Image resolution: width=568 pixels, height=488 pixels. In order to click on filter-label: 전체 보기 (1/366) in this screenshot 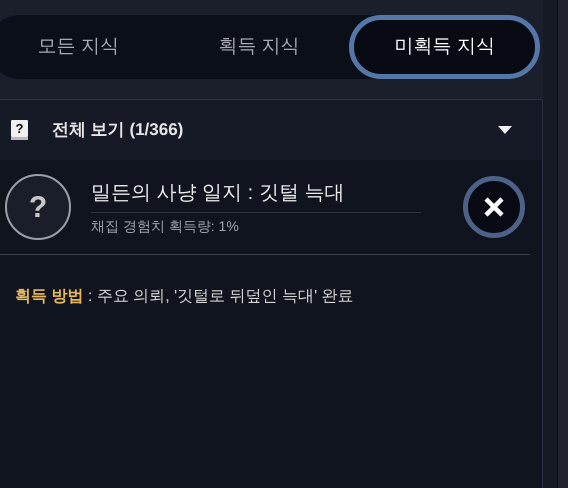, I will do `click(118, 130)`.